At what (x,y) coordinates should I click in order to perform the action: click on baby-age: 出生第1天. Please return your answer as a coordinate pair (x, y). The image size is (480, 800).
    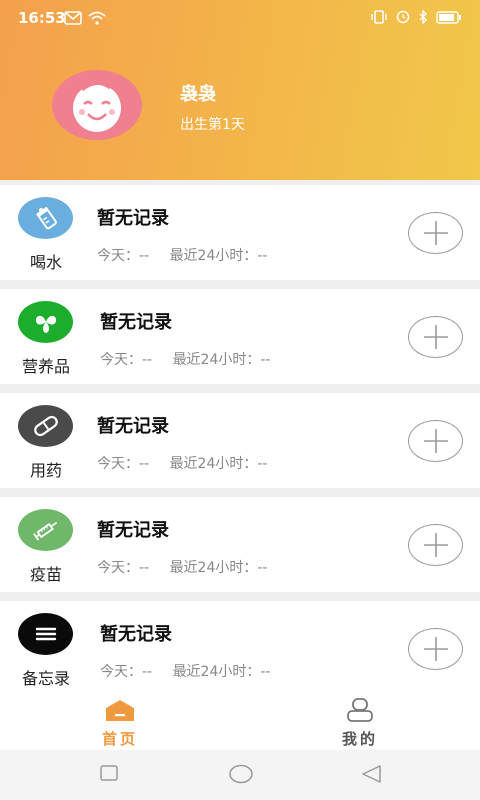
    Looking at the image, I should click on (212, 125).